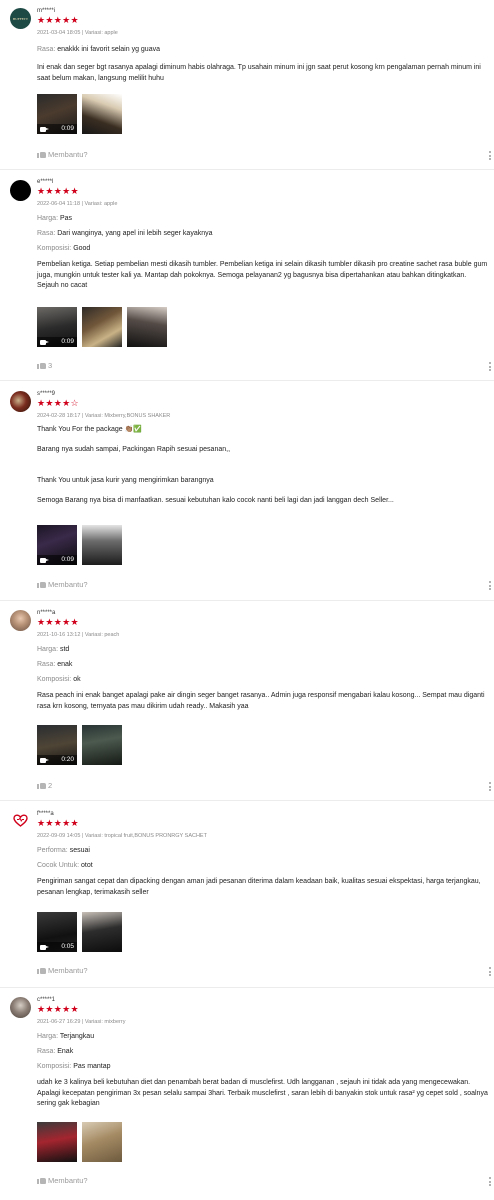 The height and width of the screenshot is (1200, 494). What do you see at coordinates (77, 679) in the screenshot?
I see `attribute-value: ok` at bounding box center [77, 679].